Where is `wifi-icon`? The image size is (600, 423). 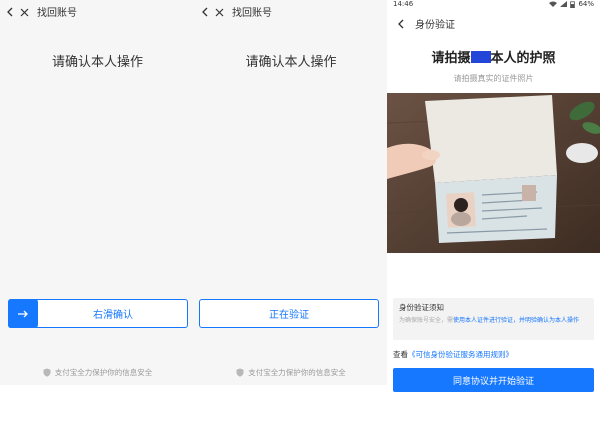
wifi-icon is located at coordinates (553, 4).